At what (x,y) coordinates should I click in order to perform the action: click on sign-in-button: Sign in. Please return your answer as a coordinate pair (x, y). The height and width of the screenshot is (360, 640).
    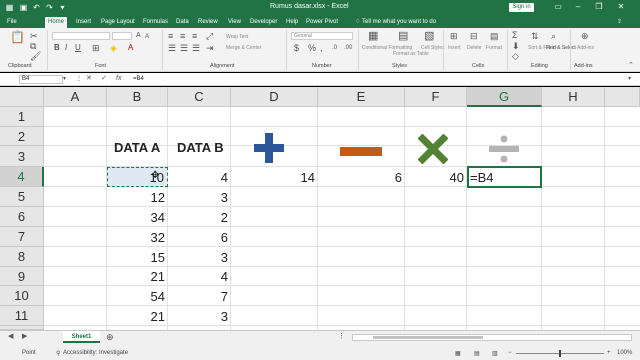
    Looking at the image, I should click on (521, 7).